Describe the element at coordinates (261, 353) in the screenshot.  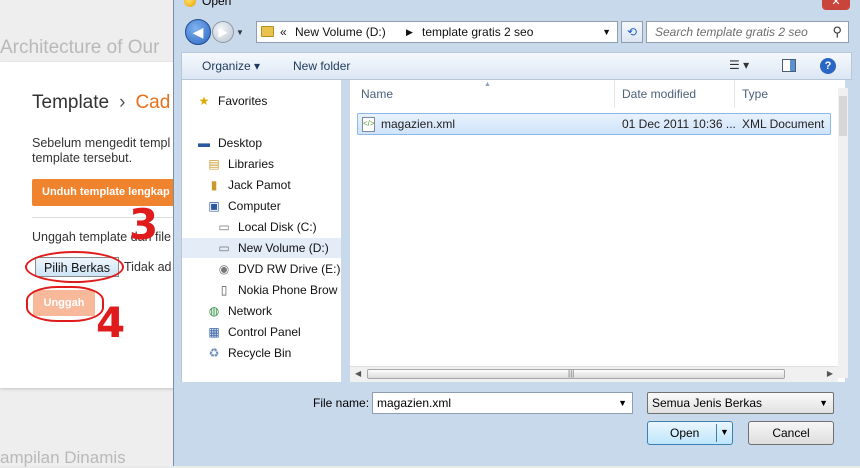
I see `sidebar-item-recycle-bin: ♻ Recycle Bin` at that location.